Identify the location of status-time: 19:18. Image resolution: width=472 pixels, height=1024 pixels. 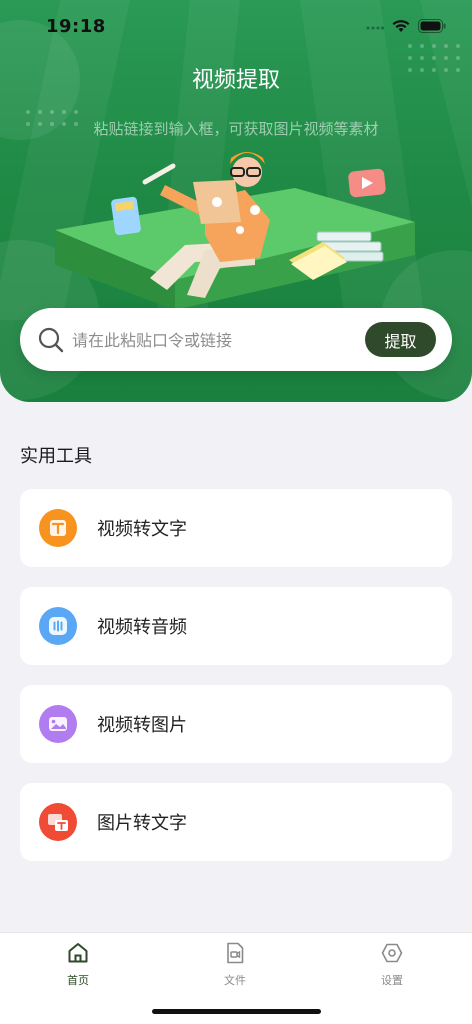
(76, 26).